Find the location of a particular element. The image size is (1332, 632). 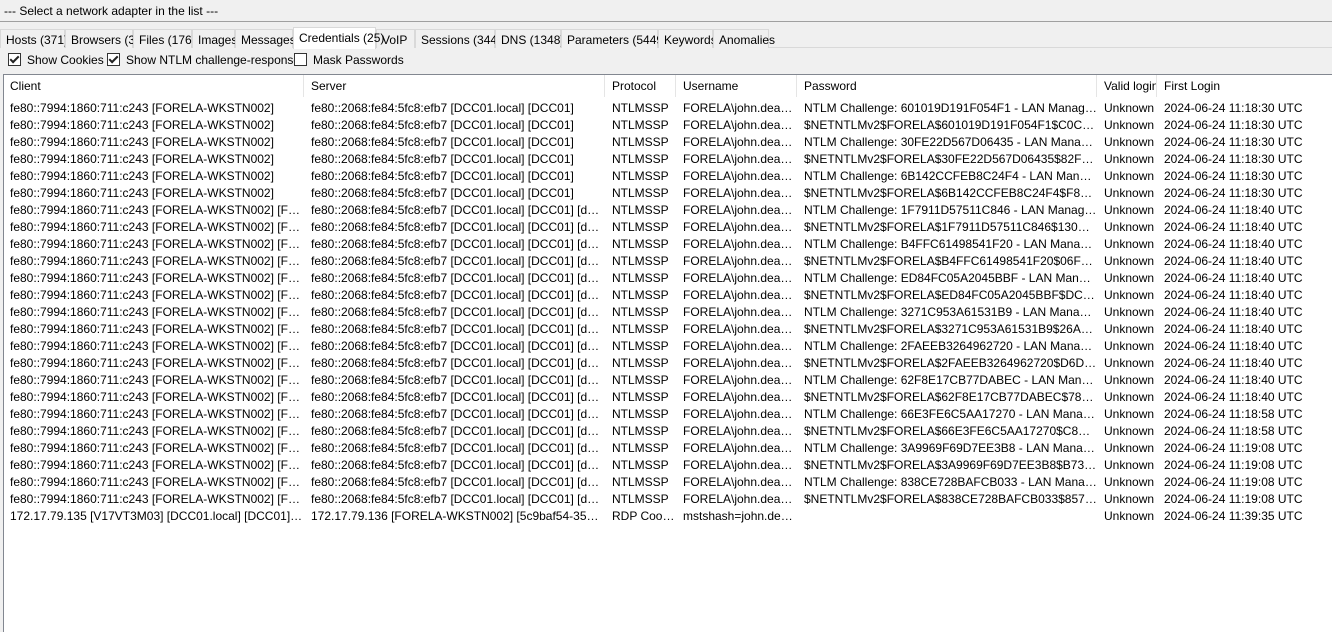

mask-passwords-checkbox: Mask Passwords is located at coordinates (349, 60).